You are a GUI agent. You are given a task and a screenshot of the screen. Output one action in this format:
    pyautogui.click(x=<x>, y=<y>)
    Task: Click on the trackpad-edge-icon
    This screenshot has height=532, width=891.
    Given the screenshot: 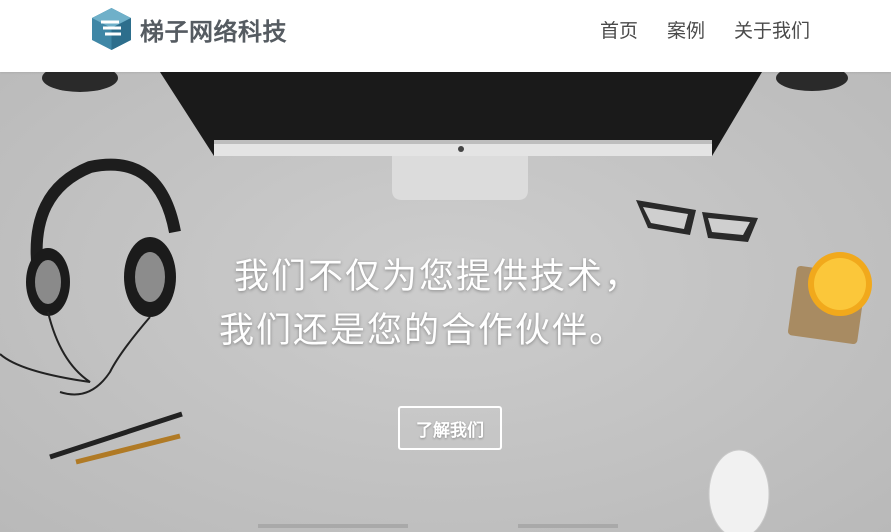 What is the action you would take?
    pyautogui.click(x=568, y=526)
    